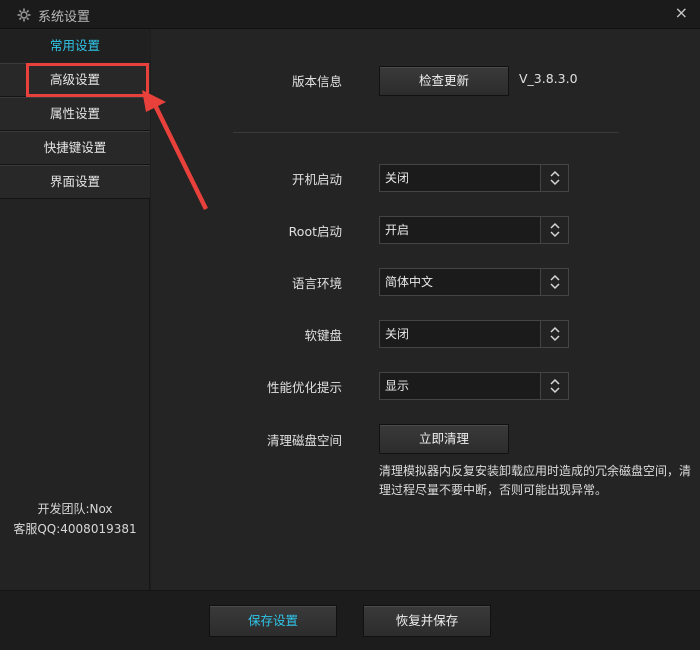  Describe the element at coordinates (397, 230) in the screenshot. I see `root-start-value: 开启` at that location.